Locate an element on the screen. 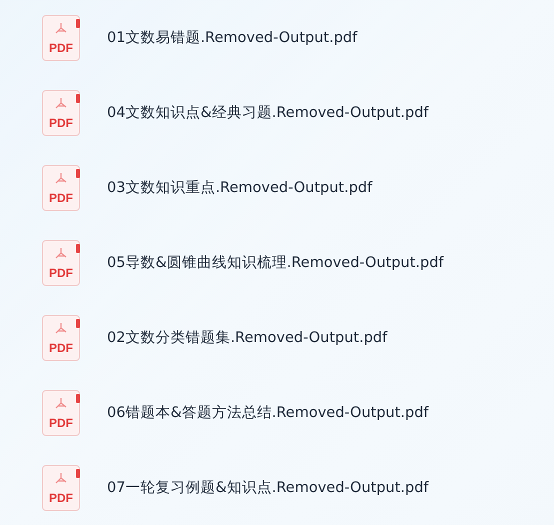 The image size is (554, 525). file-name: 07一轮复习例题&知识点.Removed-Output.pdf is located at coordinates (268, 487).